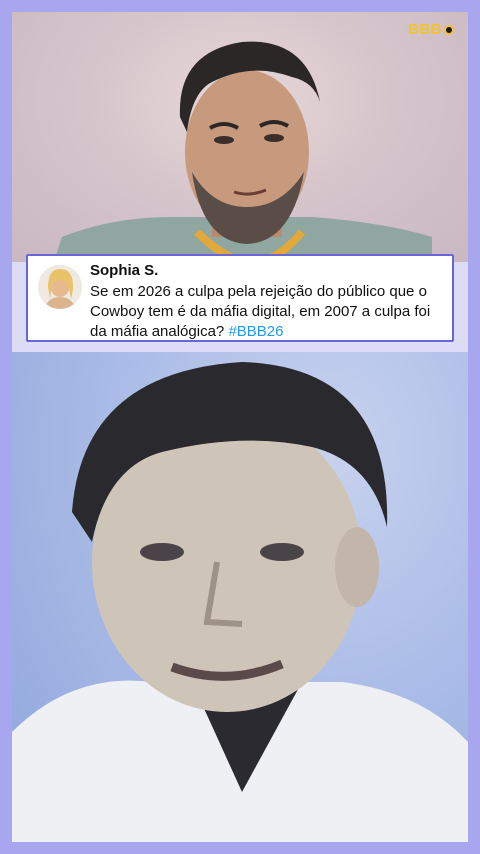  Describe the element at coordinates (431, 29) in the screenshot. I see `bbb-logo: BBB` at that location.